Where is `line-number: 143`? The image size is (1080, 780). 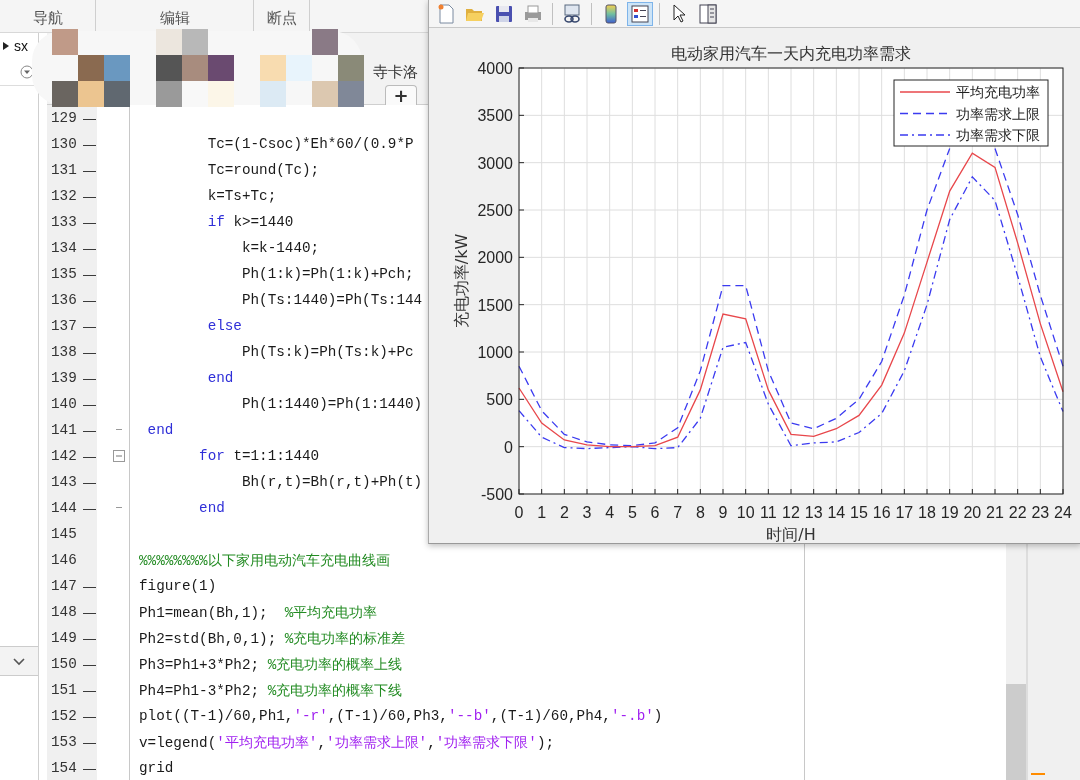 line-number: 143 is located at coordinates (64, 482).